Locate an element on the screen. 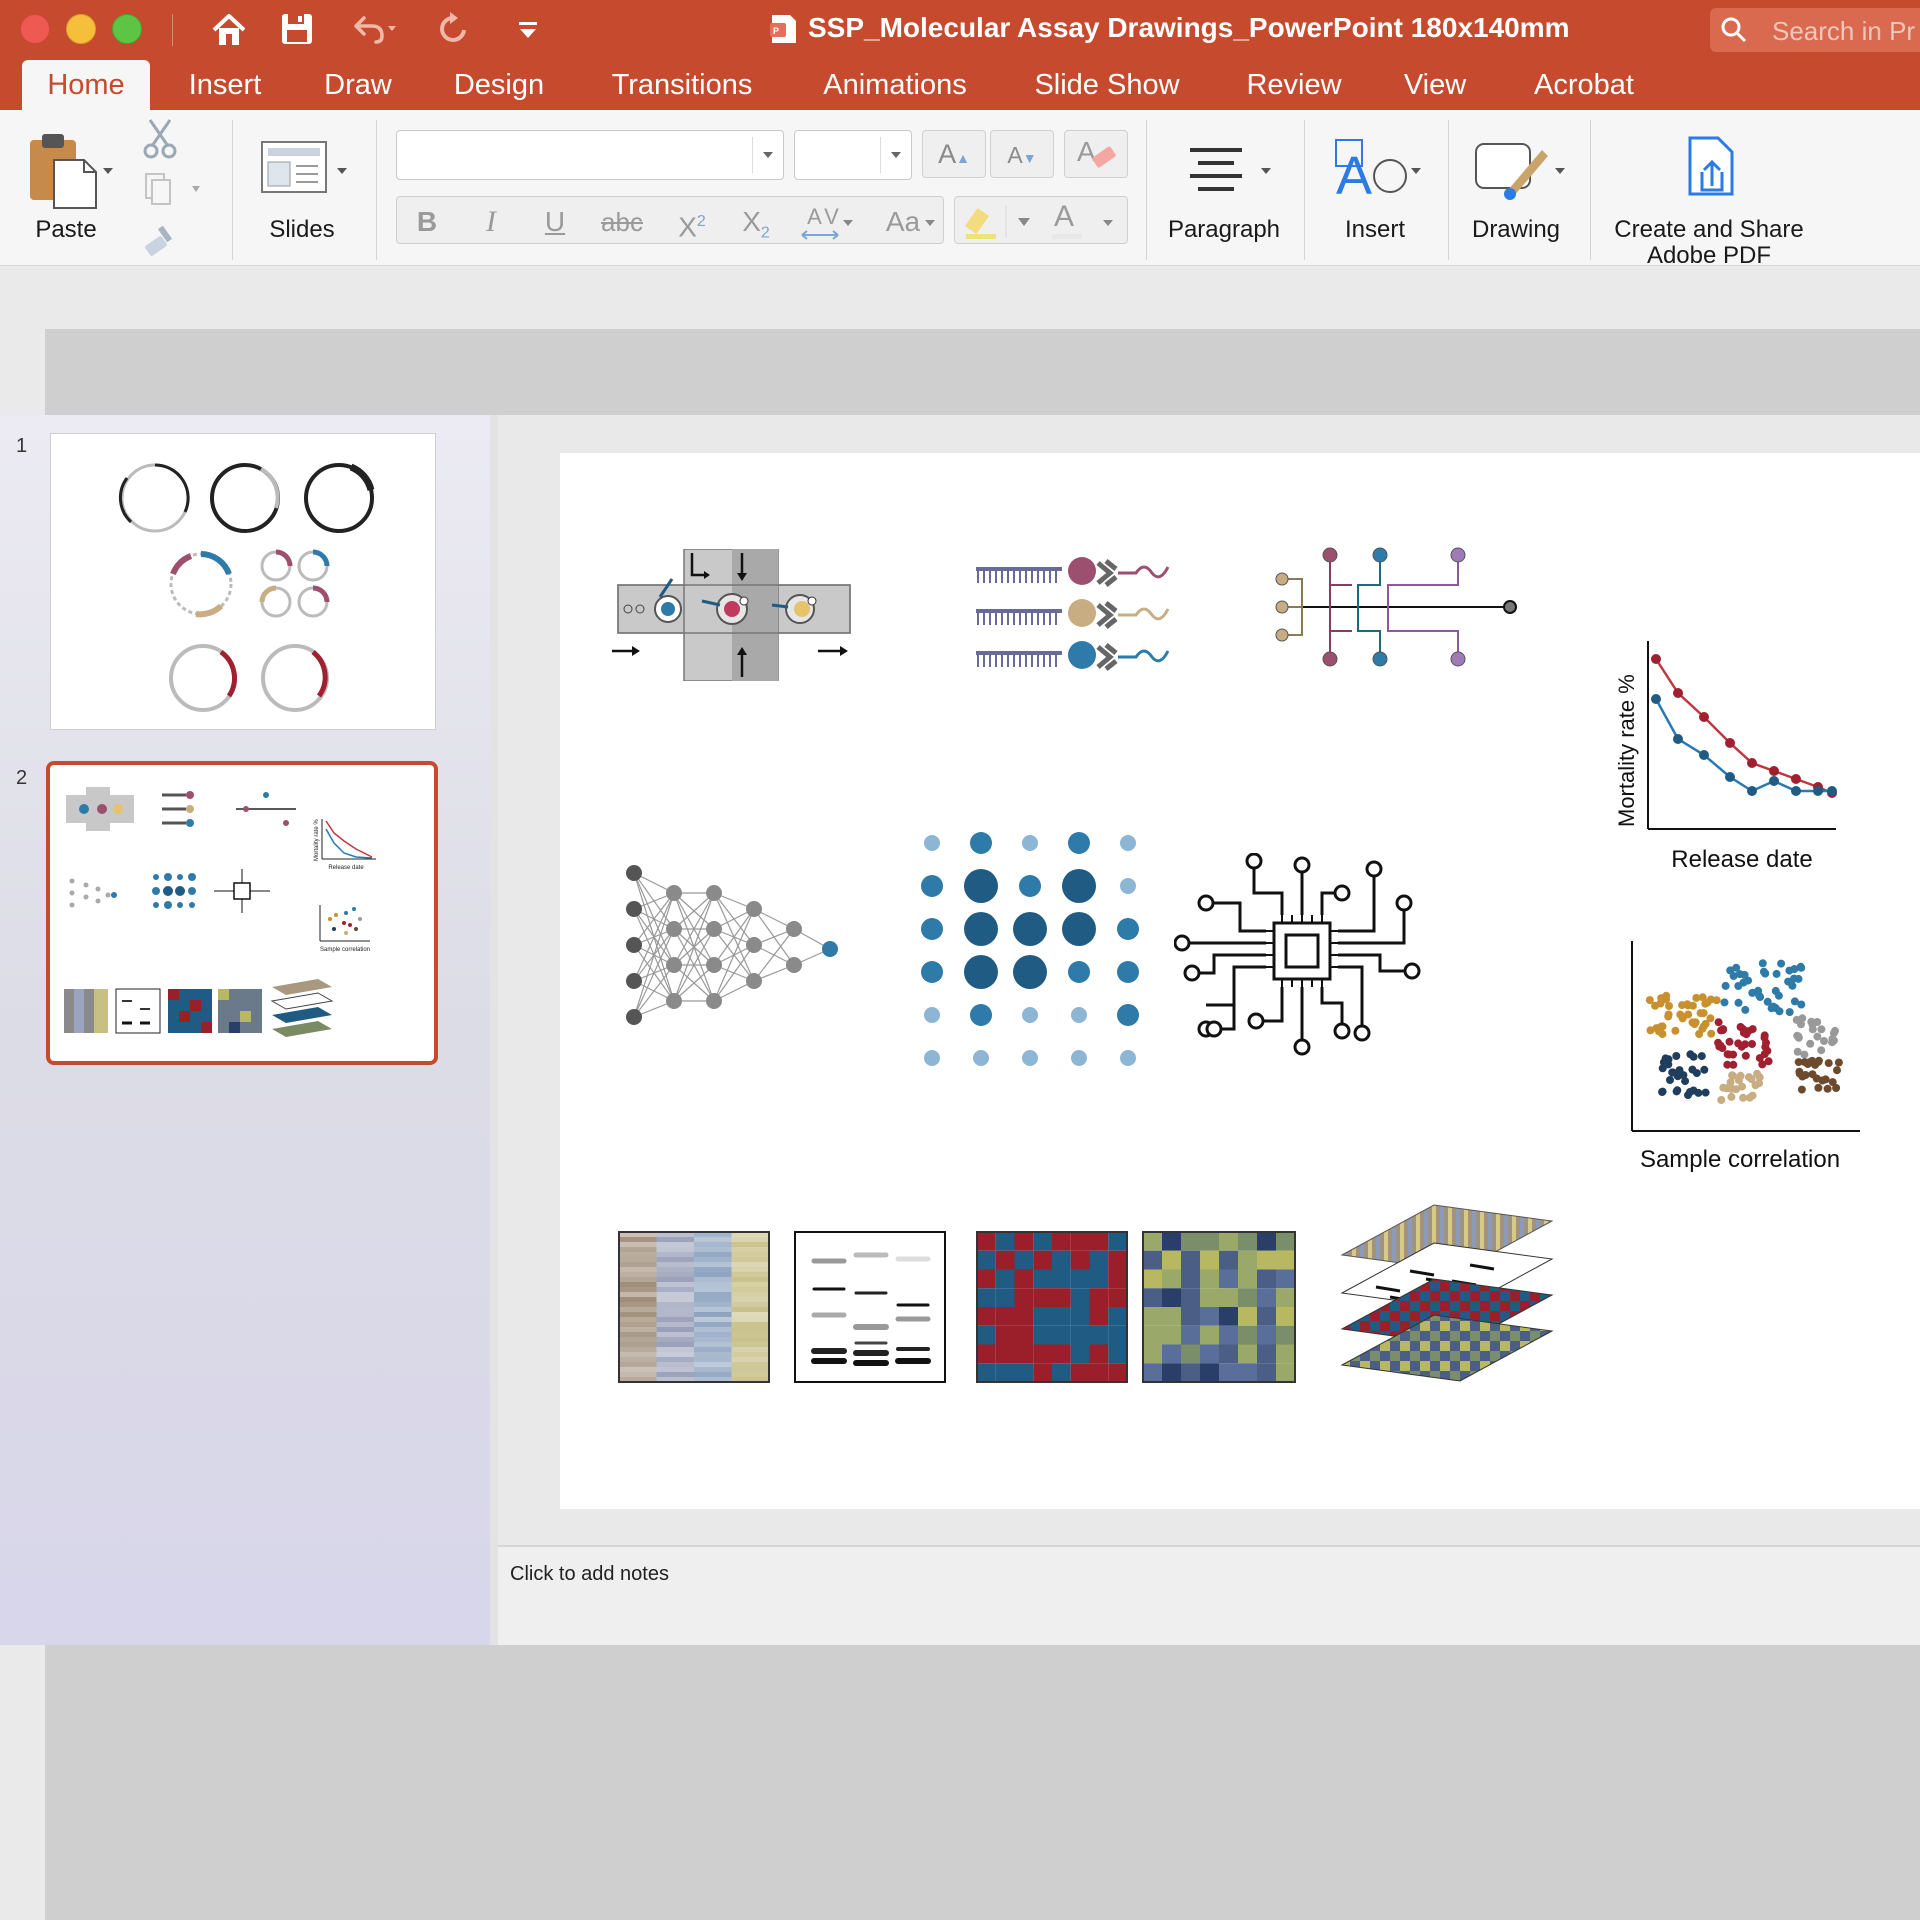 This screenshot has width=1920, height=1920. cut-icon is located at coordinates (160, 139).